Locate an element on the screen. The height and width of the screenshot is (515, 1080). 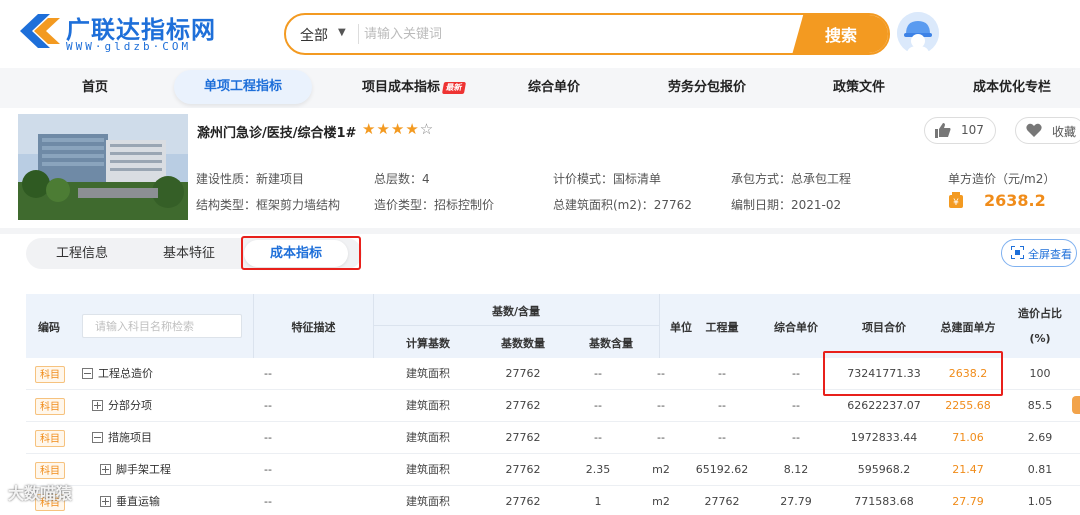
row-name: 分部分项 is located at coordinates (130, 405).